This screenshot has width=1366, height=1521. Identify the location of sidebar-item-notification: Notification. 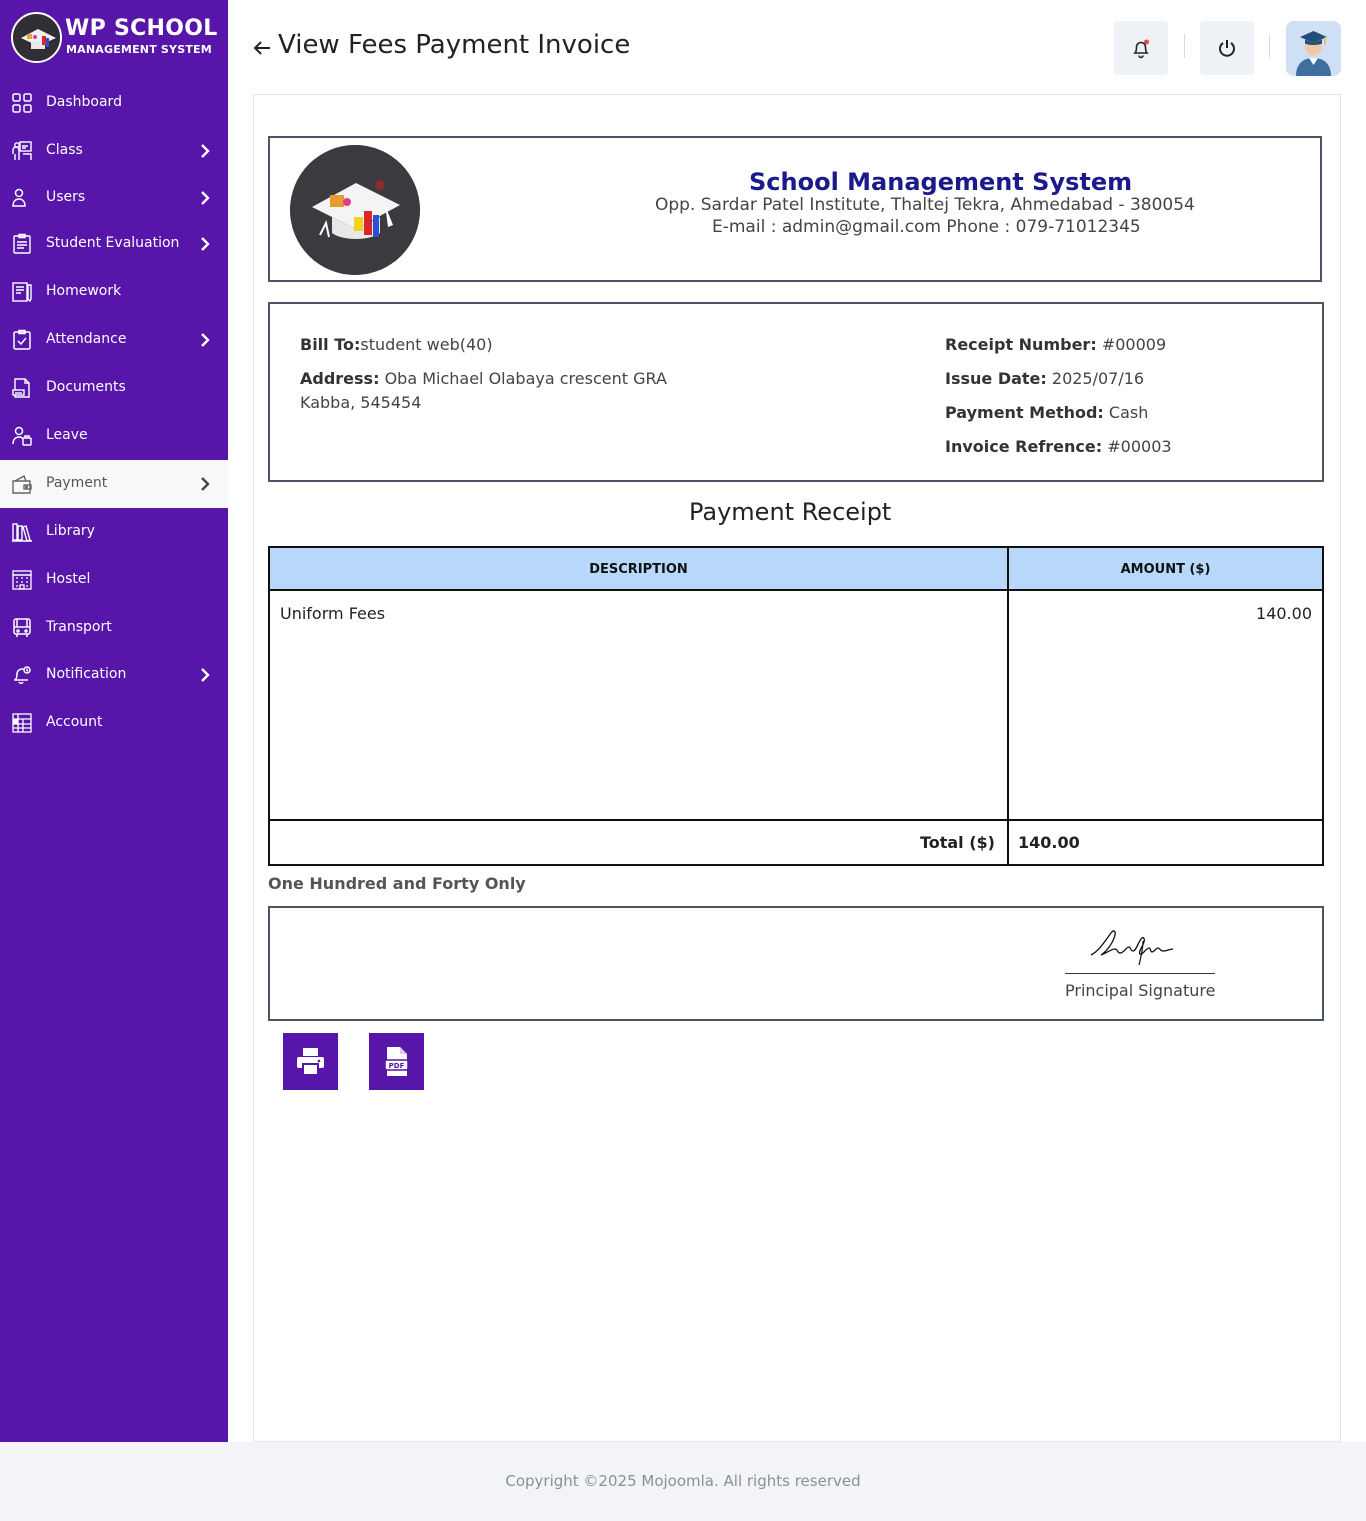
(114, 675).